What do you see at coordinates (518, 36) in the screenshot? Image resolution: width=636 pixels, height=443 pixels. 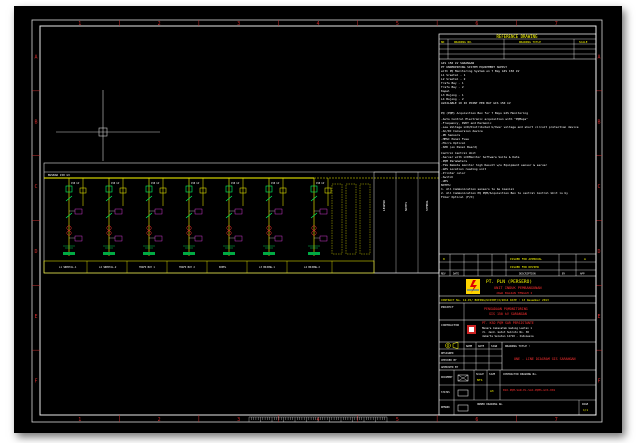 I see `reference-drawing-title: REFERENCE DRAWING` at bounding box center [518, 36].